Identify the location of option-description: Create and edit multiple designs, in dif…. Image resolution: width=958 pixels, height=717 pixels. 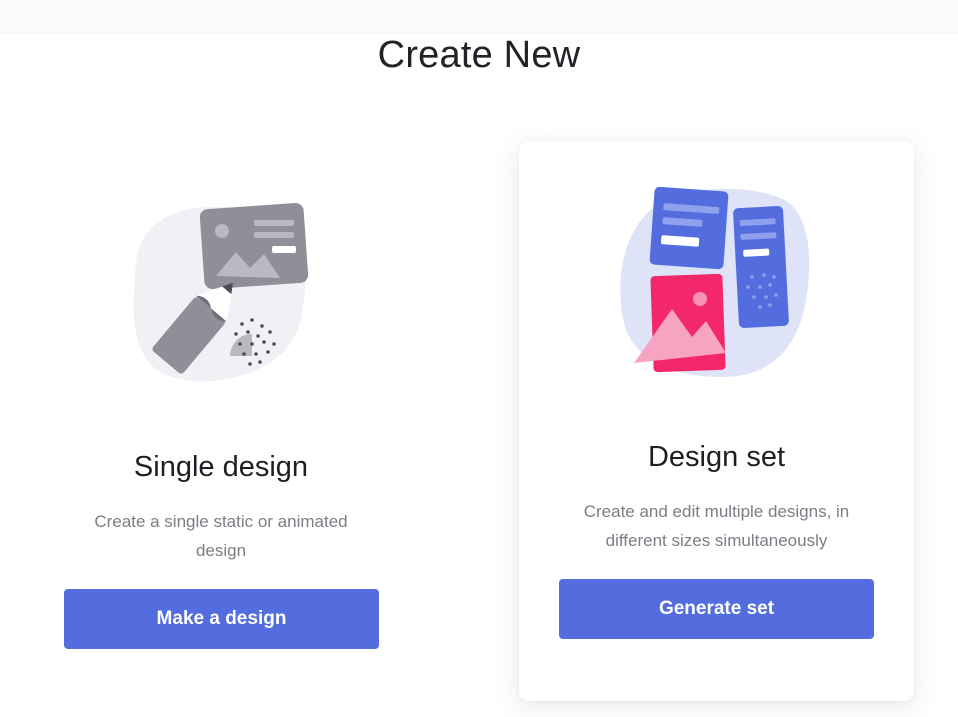
(716, 526).